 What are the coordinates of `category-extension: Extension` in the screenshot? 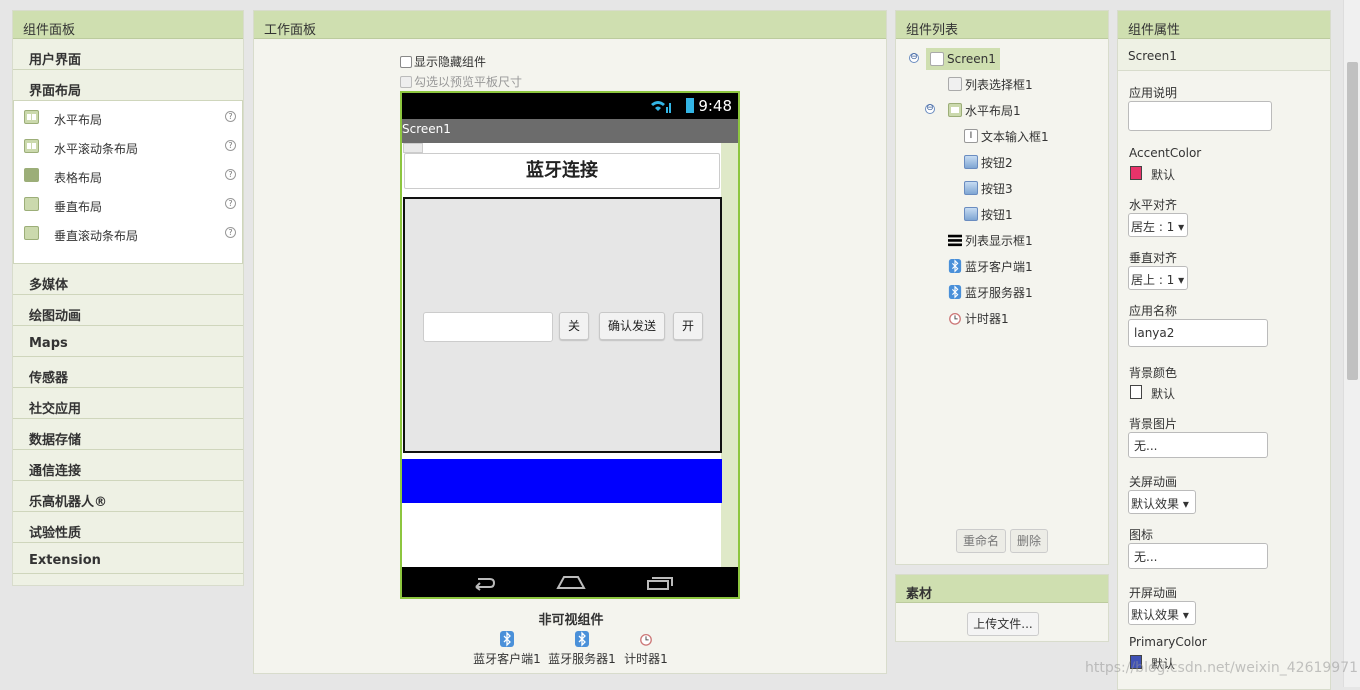 It's located at (128, 558).